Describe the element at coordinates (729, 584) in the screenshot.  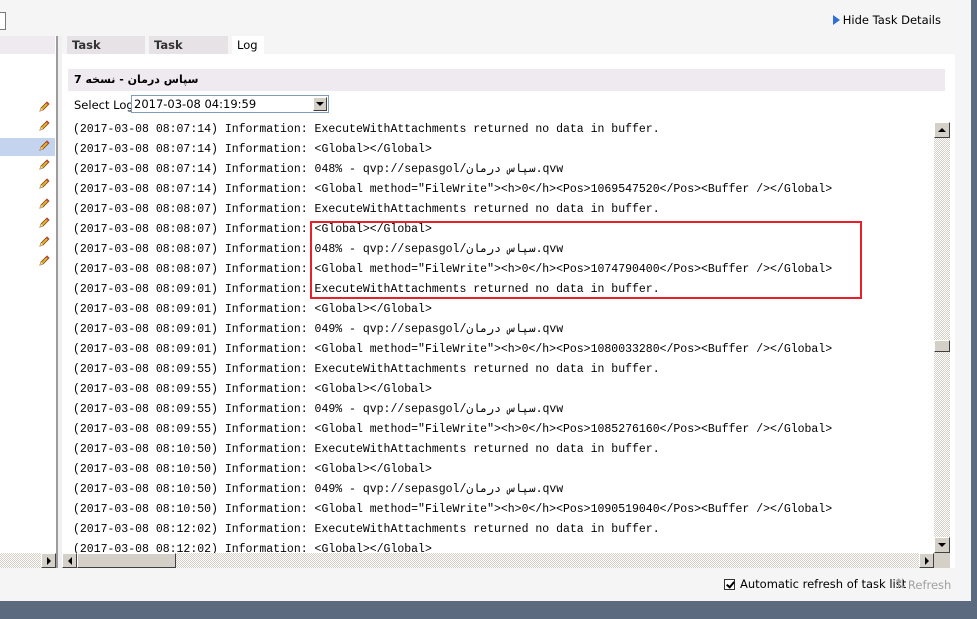
I see `checkbox-checked` at that location.